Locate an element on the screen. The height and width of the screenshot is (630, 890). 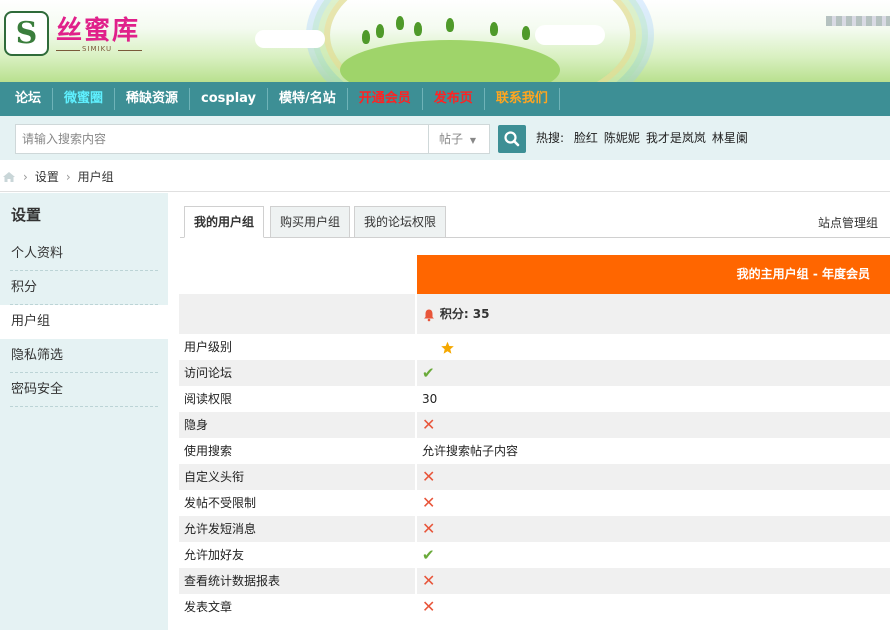
search-bar: 请输入搜索内容 帖子 ▼ 热搜: 脸红 陈妮妮 我才是岚岚 林星阑 is located at coordinates (445, 138).